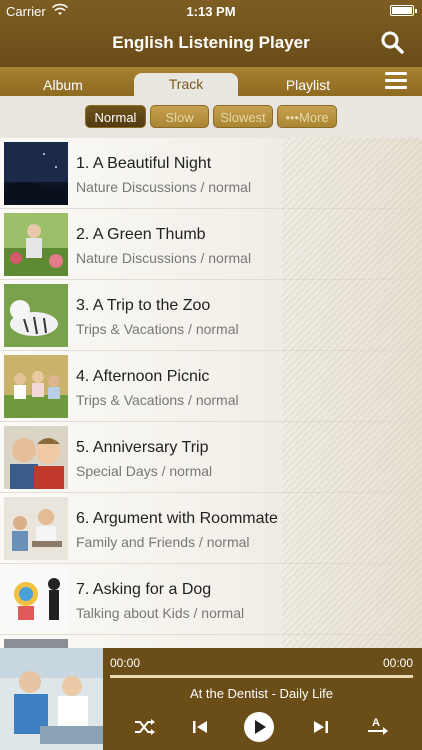  What do you see at coordinates (36, 244) in the screenshot?
I see `gardening-thumbnail` at bounding box center [36, 244].